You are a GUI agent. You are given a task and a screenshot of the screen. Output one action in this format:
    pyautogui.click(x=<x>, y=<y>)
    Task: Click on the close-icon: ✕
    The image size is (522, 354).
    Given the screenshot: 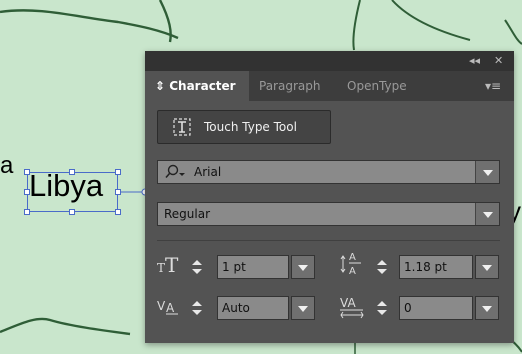 What is the action you would take?
    pyautogui.click(x=498, y=61)
    